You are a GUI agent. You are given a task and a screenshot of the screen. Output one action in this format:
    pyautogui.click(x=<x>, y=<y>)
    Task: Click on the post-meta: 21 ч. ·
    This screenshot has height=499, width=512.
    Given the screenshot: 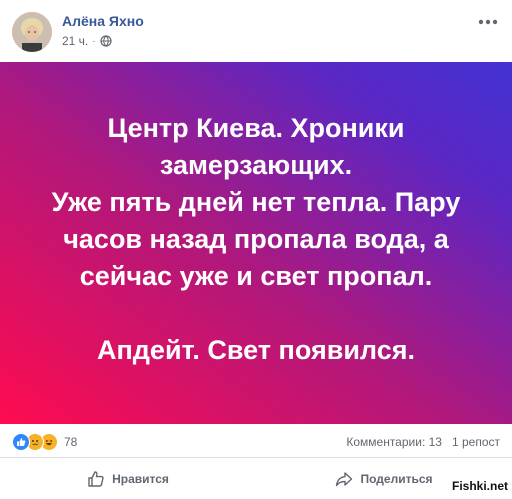 What is the action you would take?
    pyautogui.click(x=87, y=41)
    